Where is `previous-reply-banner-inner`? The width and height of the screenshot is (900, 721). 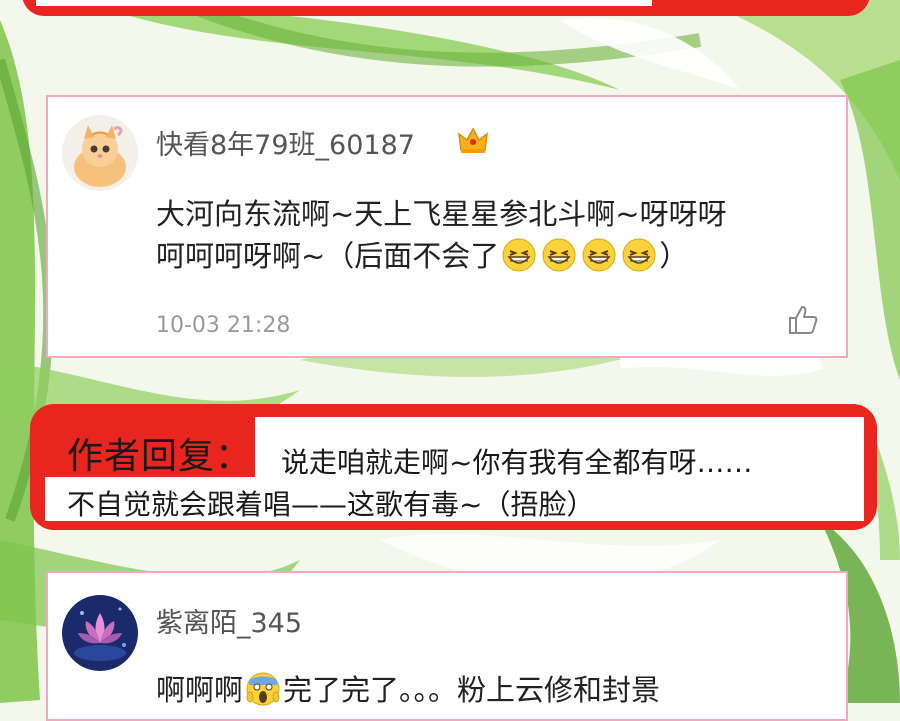
previous-reply-banner-inner is located at coordinates (344, 3).